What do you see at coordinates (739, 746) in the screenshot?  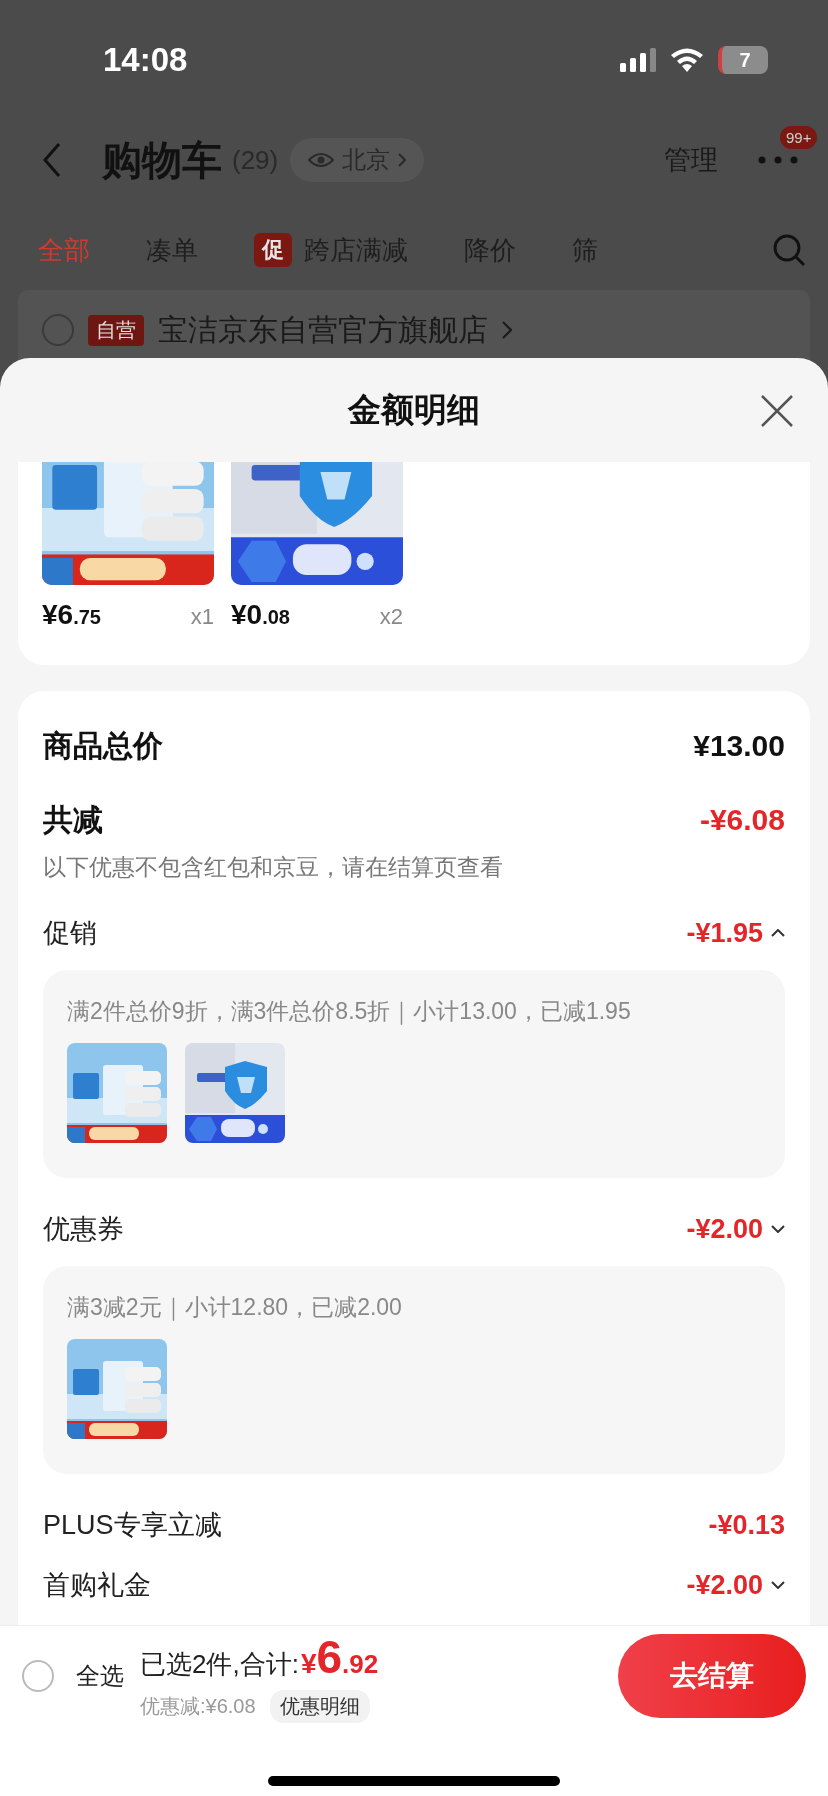 I see `total-value: ¥13.00` at bounding box center [739, 746].